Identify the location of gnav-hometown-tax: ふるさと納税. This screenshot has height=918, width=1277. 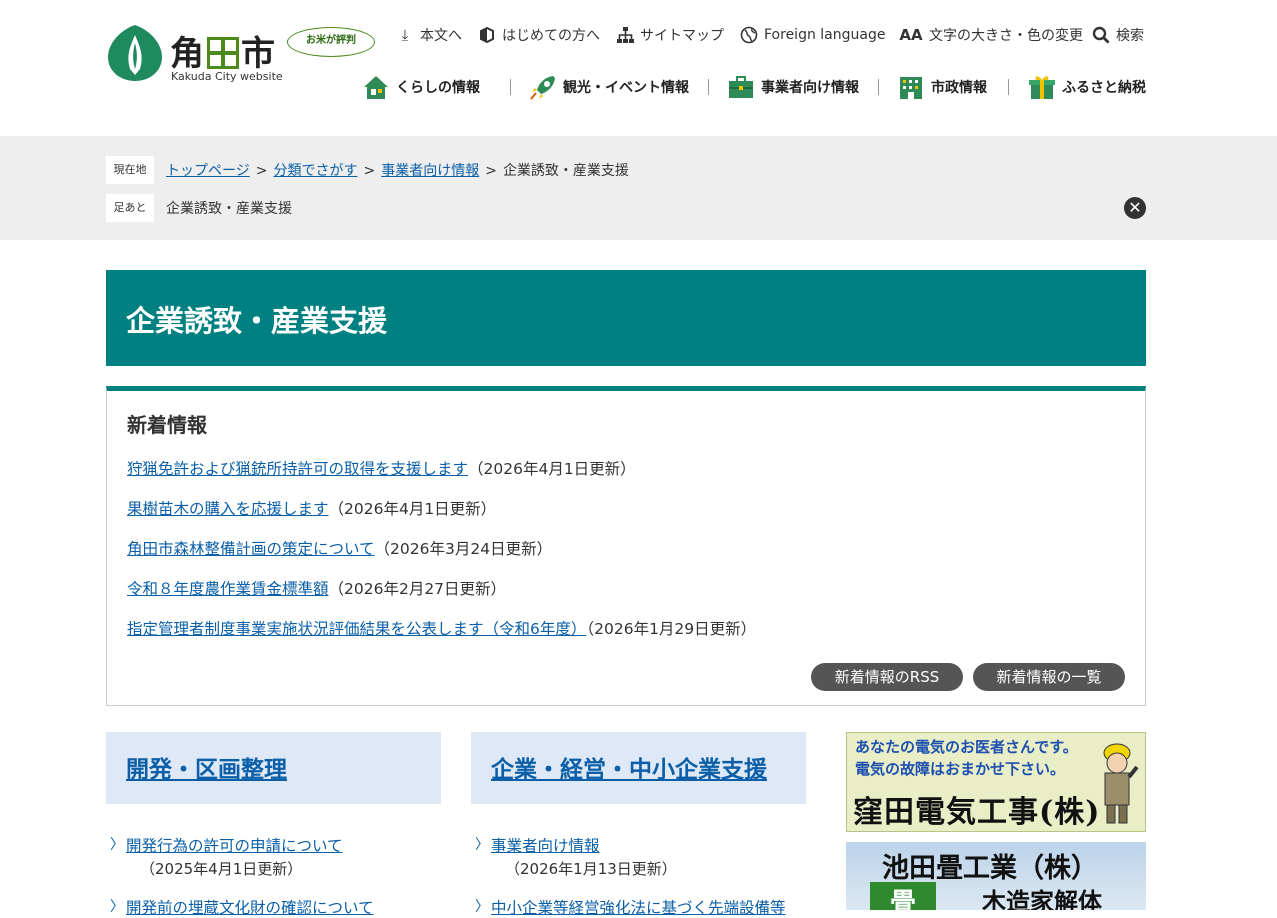
(1087, 87).